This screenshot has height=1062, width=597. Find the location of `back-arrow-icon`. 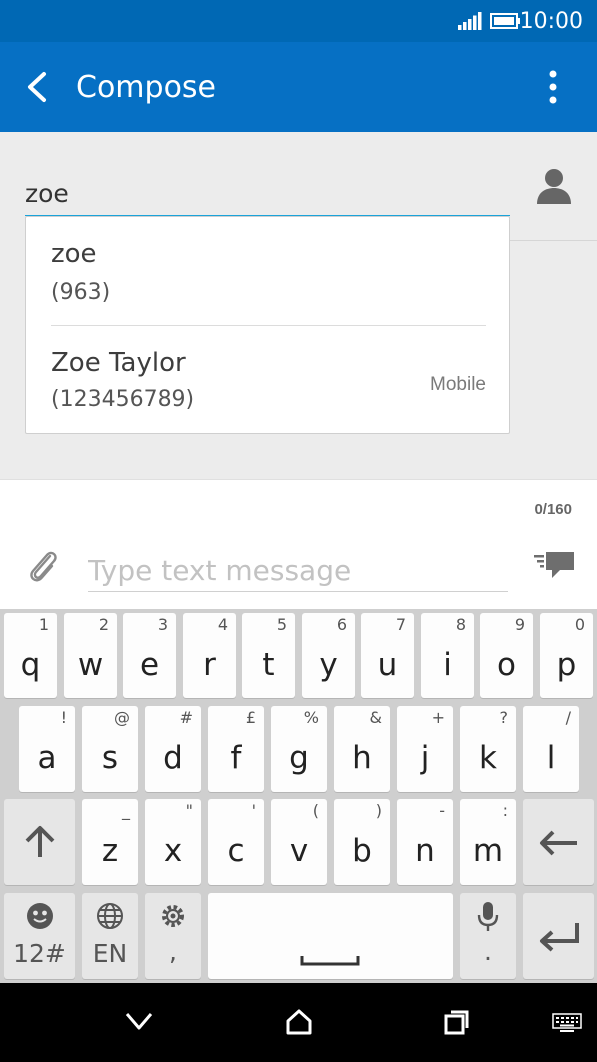

back-arrow-icon is located at coordinates (36, 87).